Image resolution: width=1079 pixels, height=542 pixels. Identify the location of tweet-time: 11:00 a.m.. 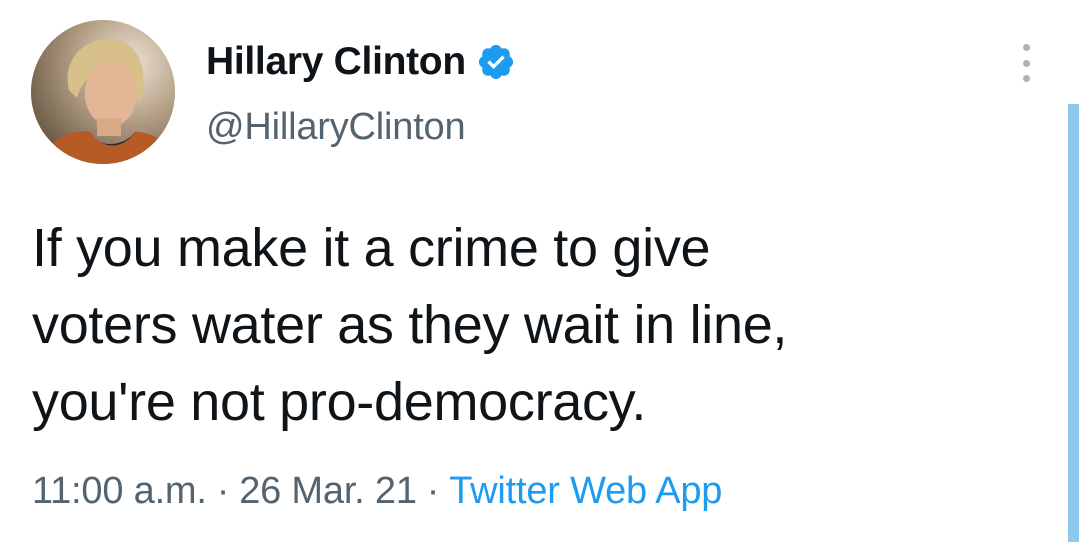
(119, 491).